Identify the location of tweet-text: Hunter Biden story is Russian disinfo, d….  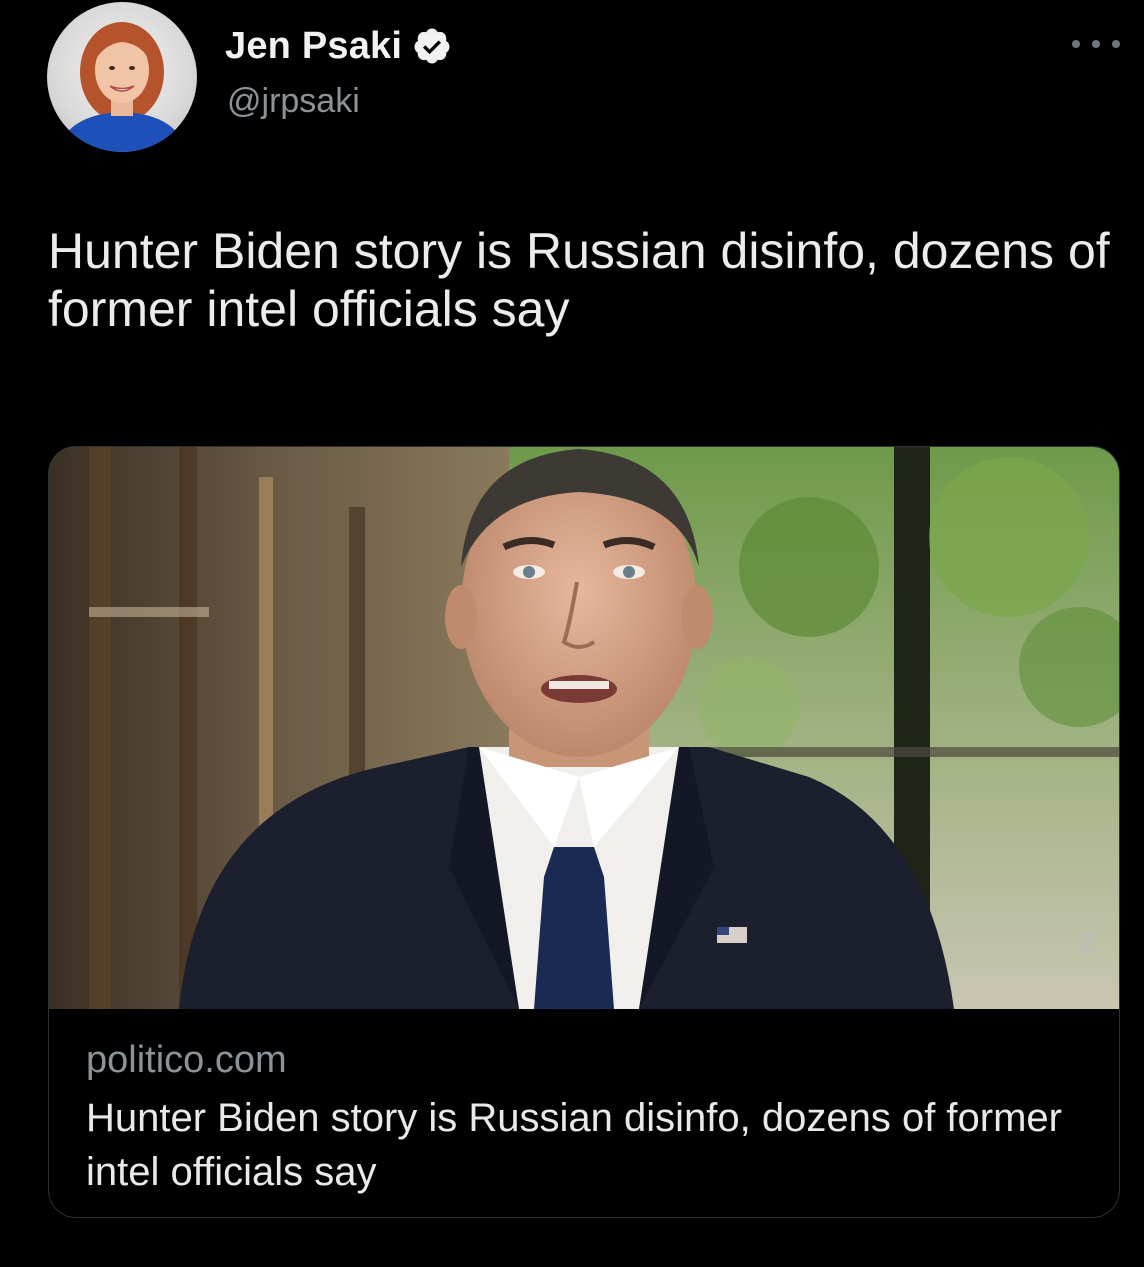
(579, 280).